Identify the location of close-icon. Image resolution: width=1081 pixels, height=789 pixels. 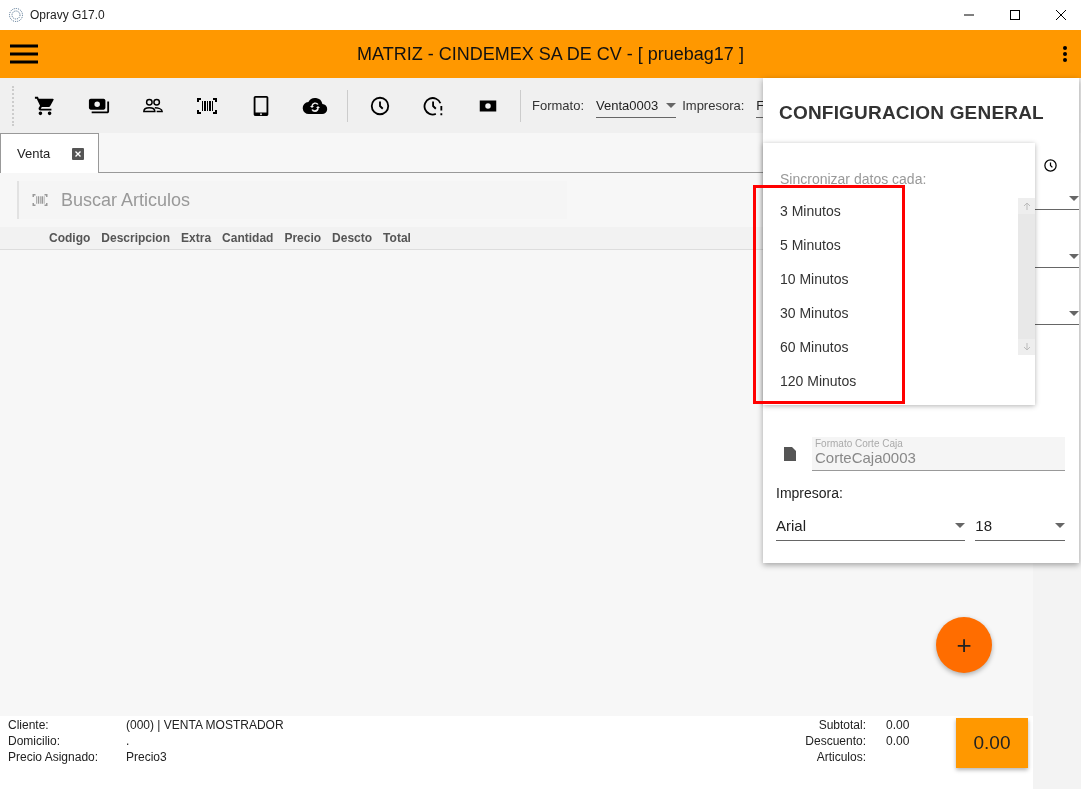
(1061, 15).